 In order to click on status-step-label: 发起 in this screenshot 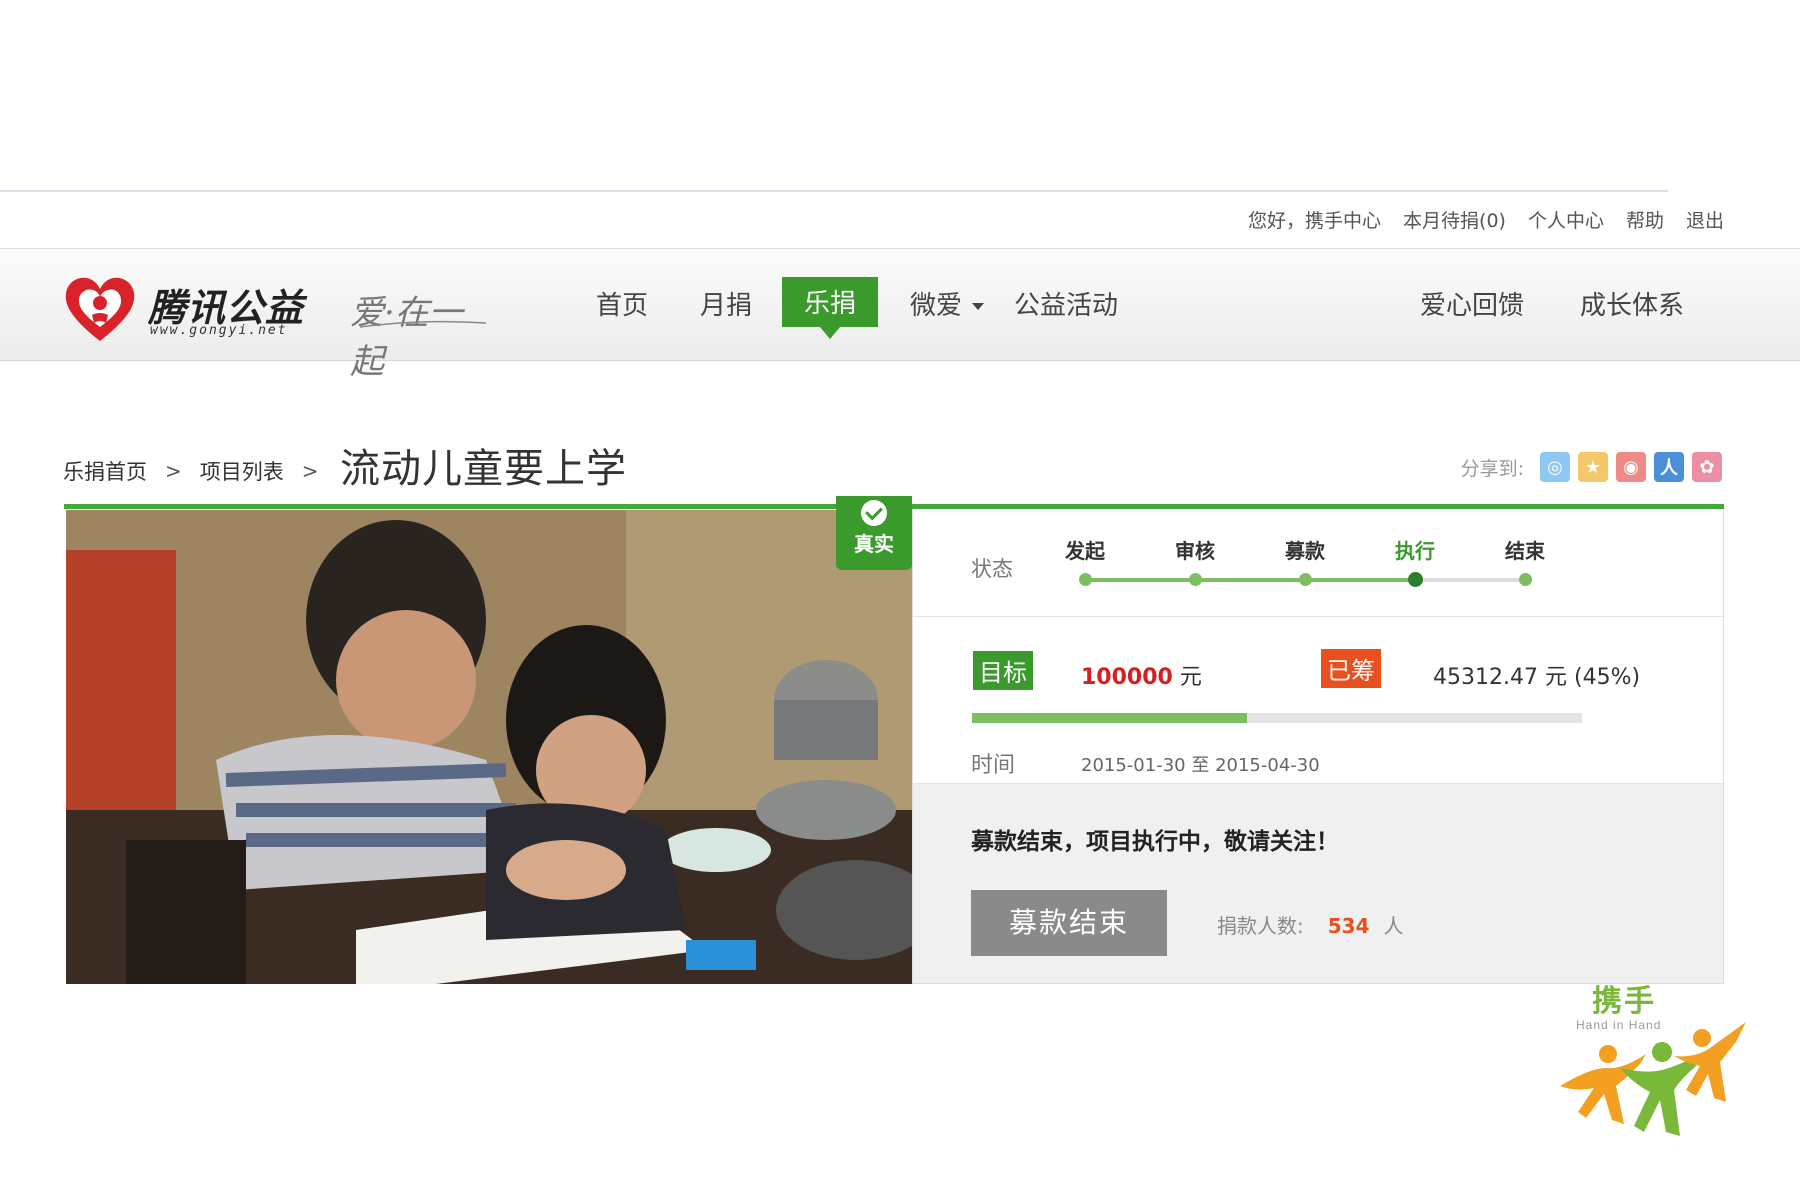, I will do `click(1085, 551)`.